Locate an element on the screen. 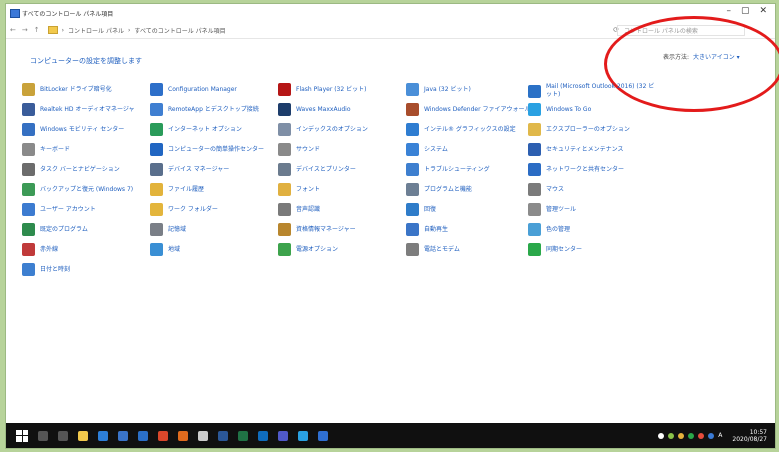  autoplay-icon is located at coordinates (412, 229).